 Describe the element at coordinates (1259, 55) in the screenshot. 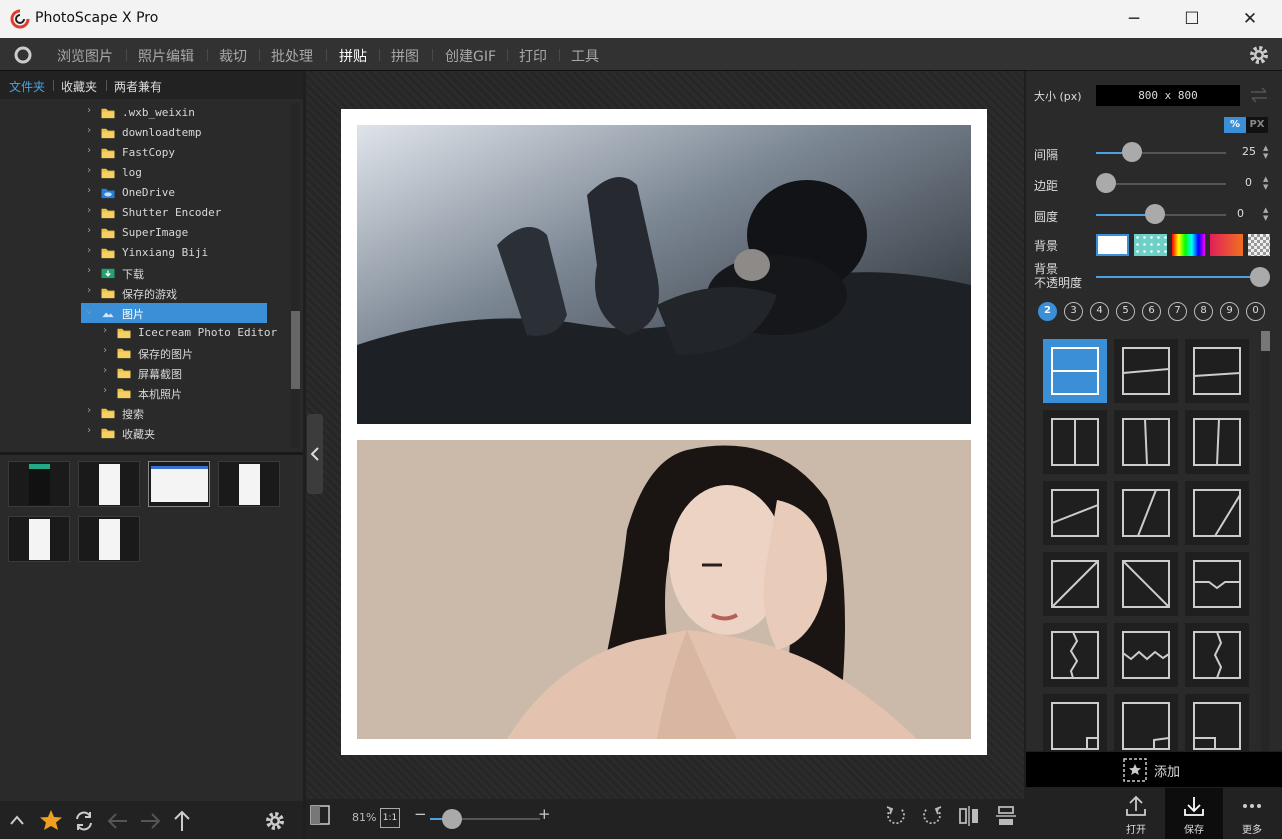

I see `settings-gear-icon` at that location.